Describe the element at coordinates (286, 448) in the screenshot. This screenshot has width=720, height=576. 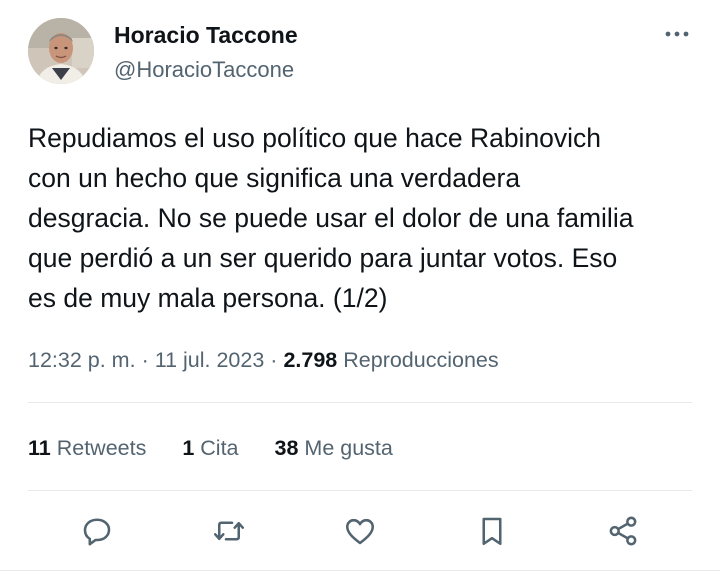
I see `likes-count: 38` at that location.